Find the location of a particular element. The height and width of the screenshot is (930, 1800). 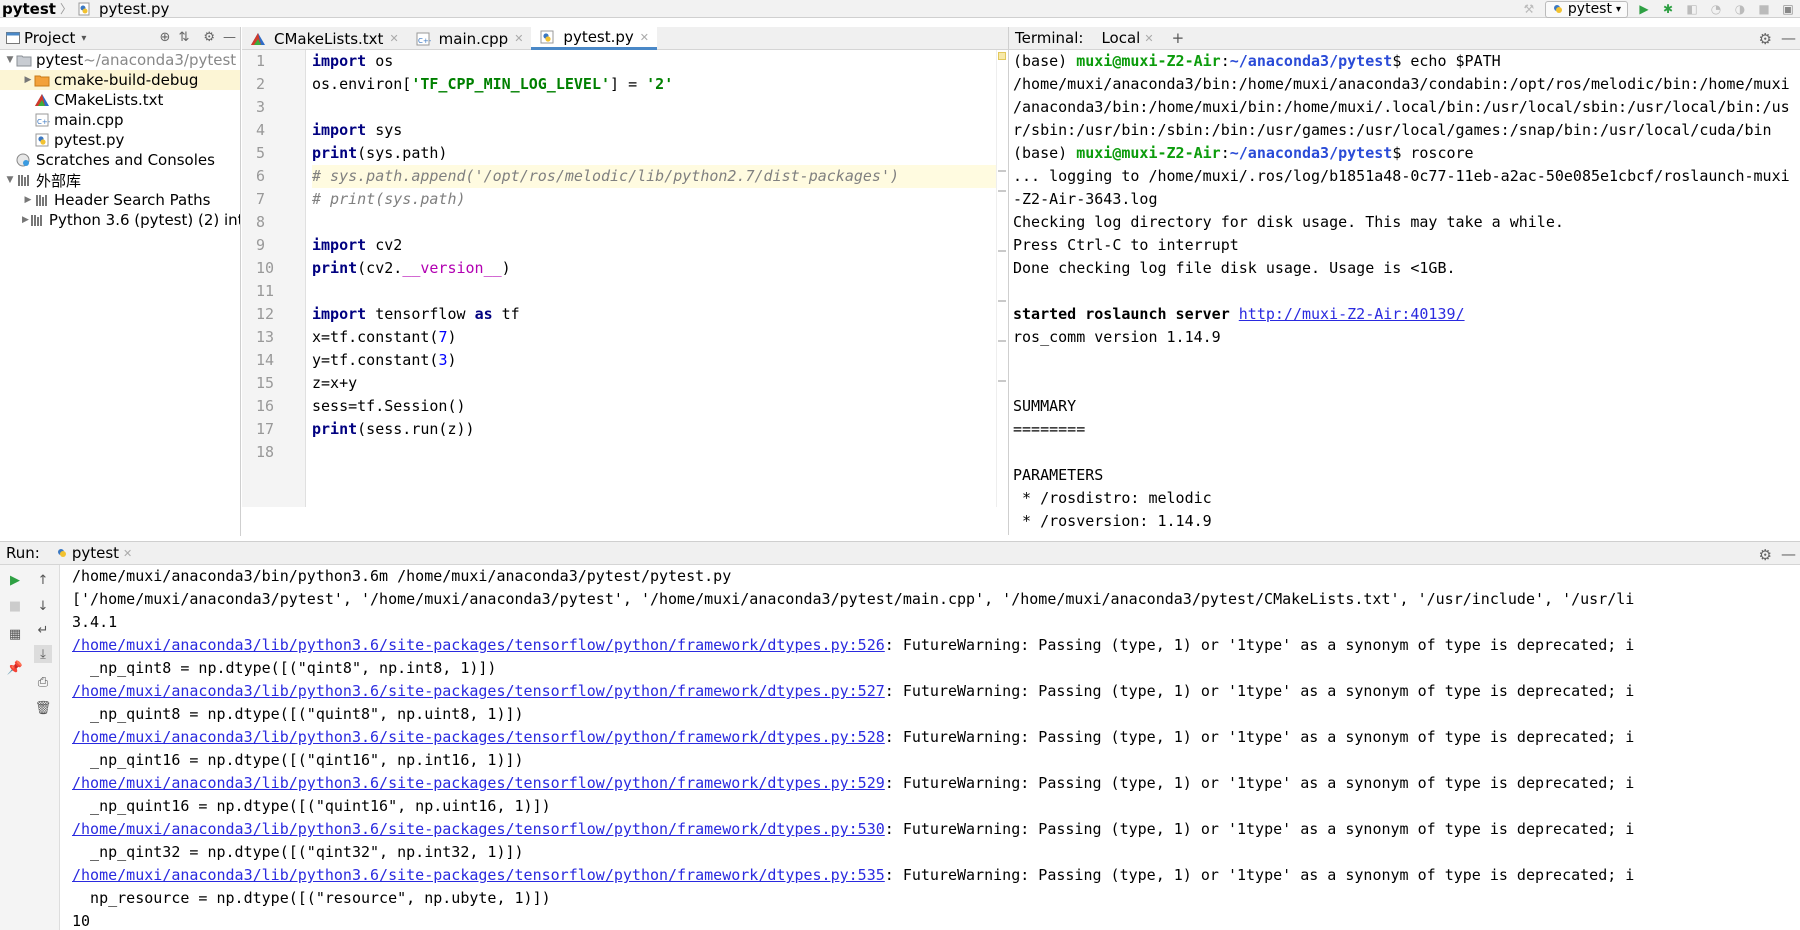

run-panel-header: Run: pytest ✕ ⚙ — is located at coordinates (900, 553).